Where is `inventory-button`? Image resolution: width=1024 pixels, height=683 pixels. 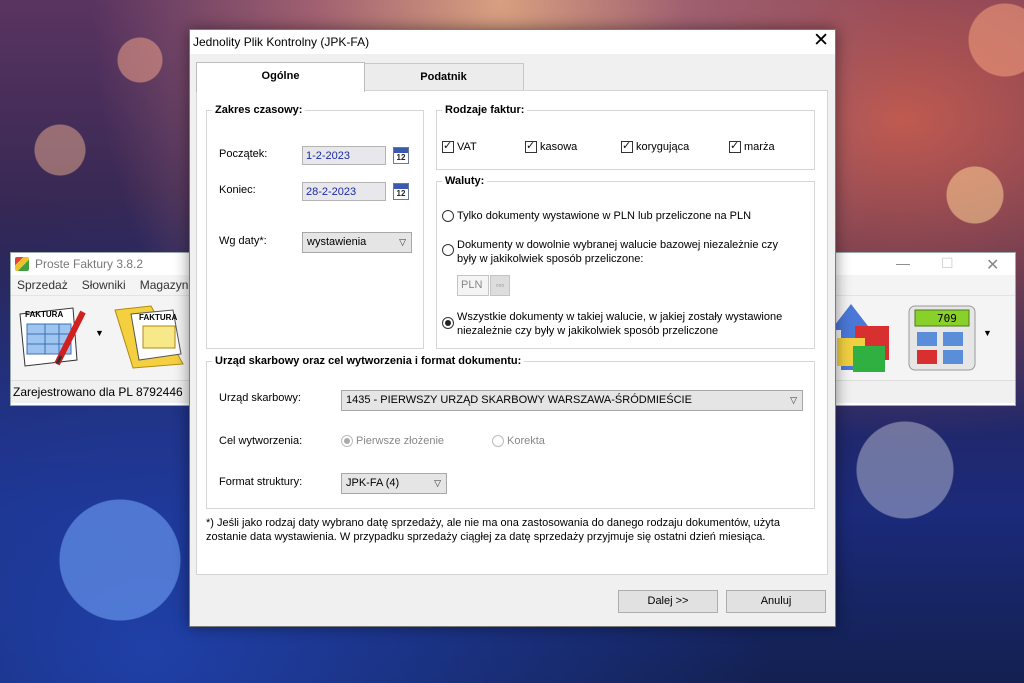
inventory-button is located at coordinates (862, 339).